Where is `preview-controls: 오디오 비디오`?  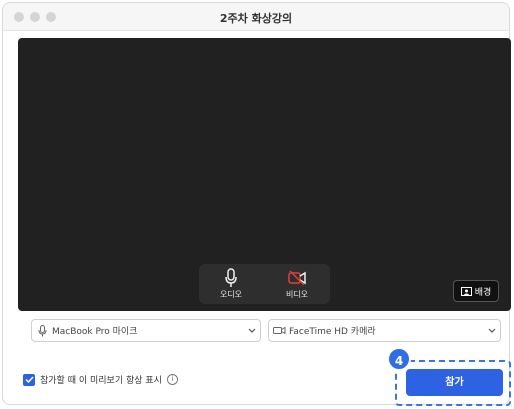 preview-controls: 오디오 비디오 is located at coordinates (264, 284).